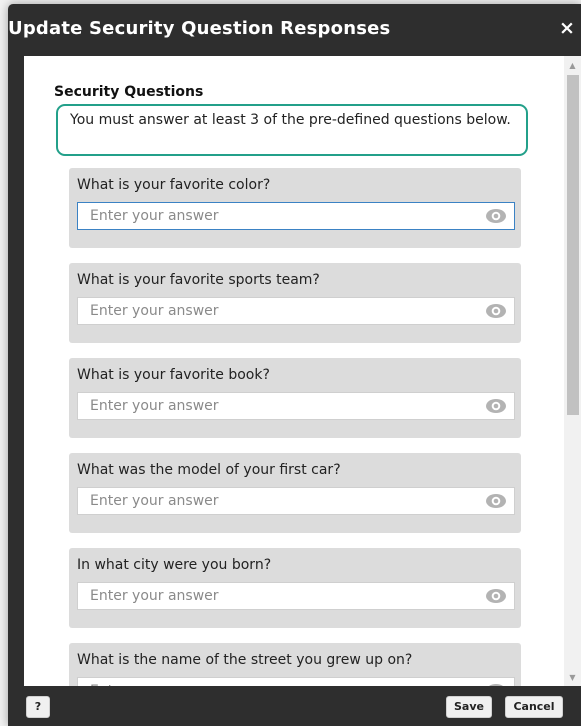  What do you see at coordinates (294, 706) in the screenshot?
I see `dialog-footer: ? Save Cancel` at bounding box center [294, 706].